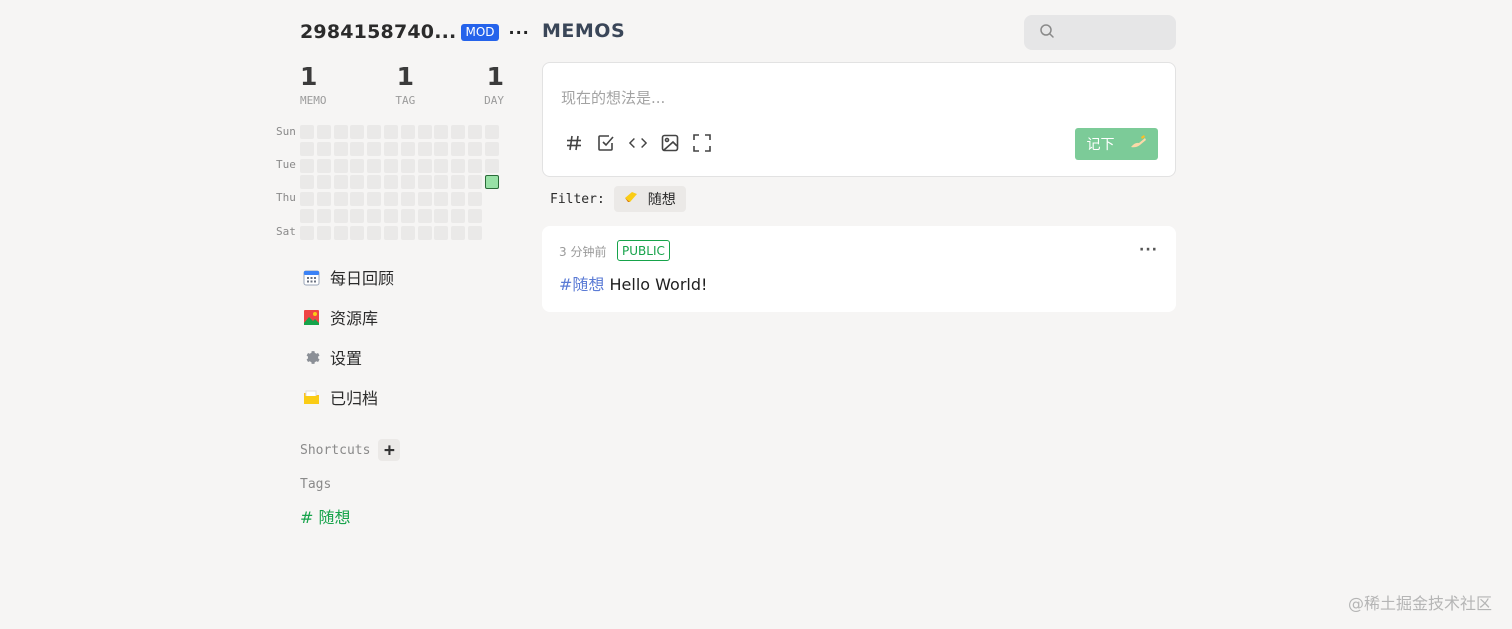 The height and width of the screenshot is (629, 1512). Describe the element at coordinates (311, 317) in the screenshot. I see `picture-icon` at that location.